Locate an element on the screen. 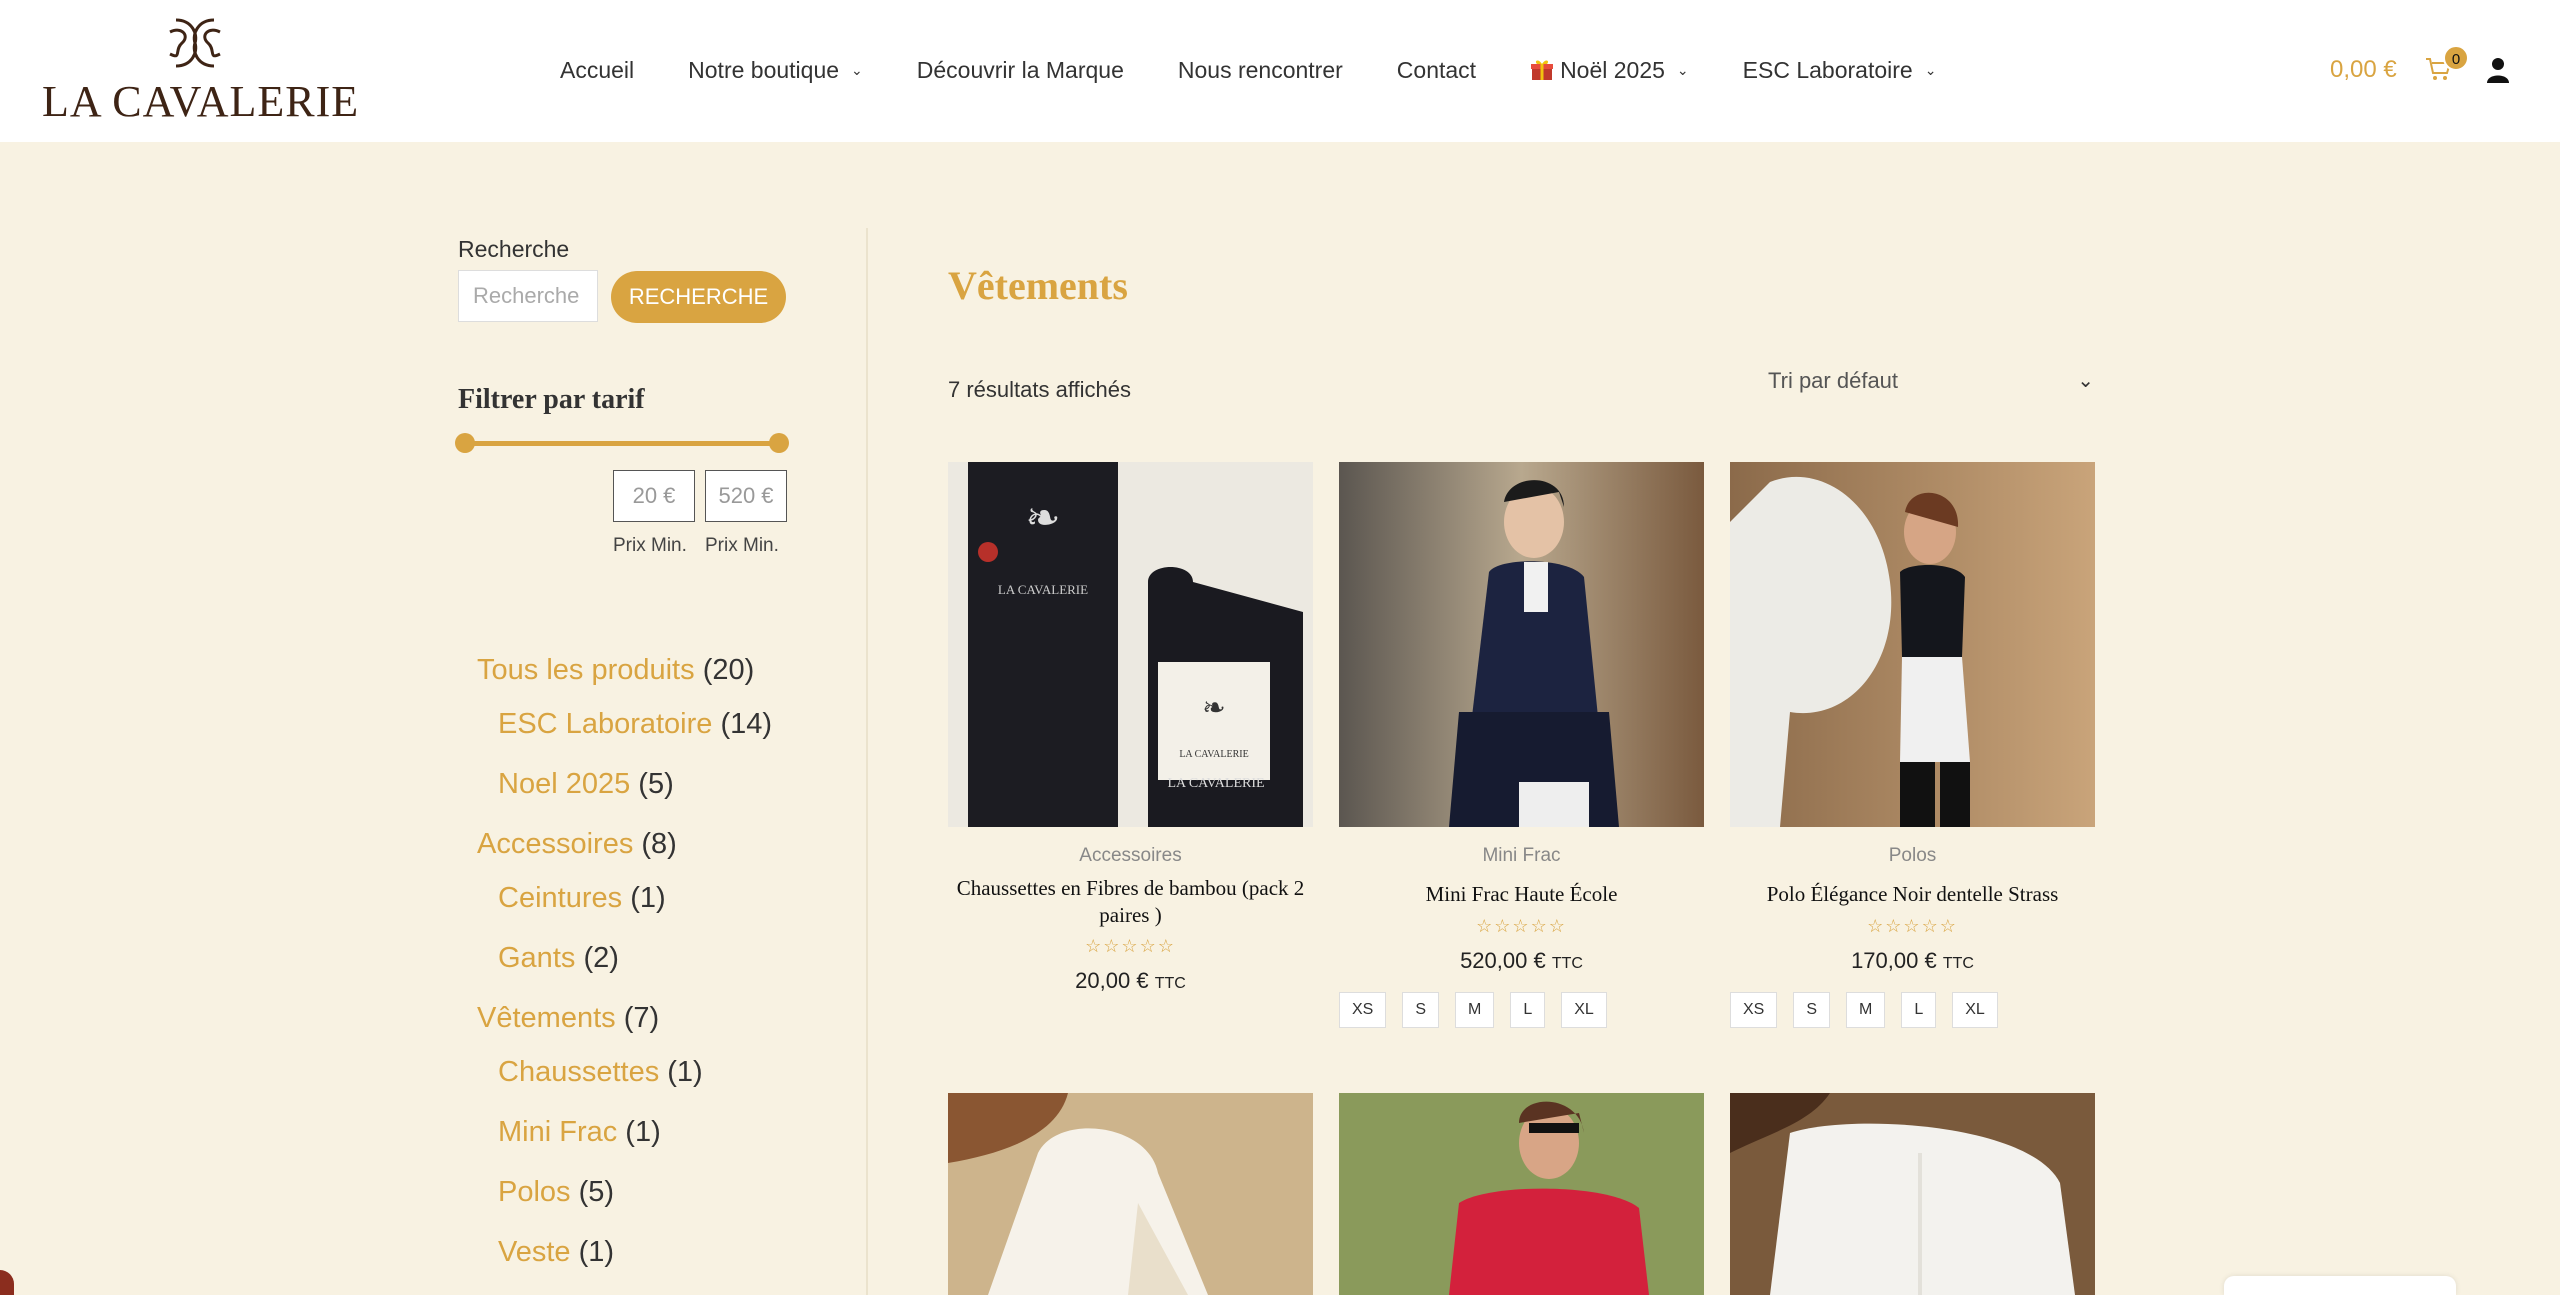 The image size is (2560, 1295). nav-label: Contact is located at coordinates (1436, 69).